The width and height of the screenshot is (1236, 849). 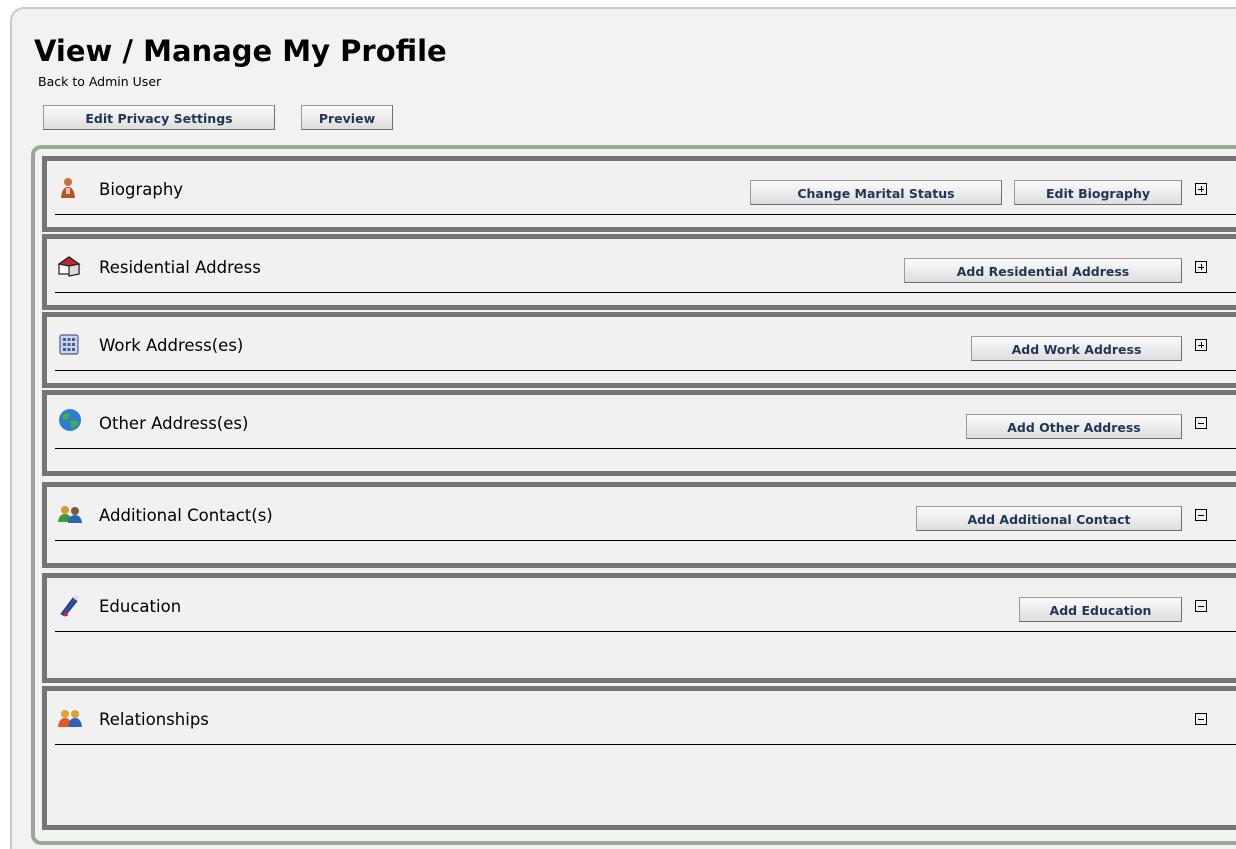 I want to click on add-other-address-button: Add Other Address, so click(x=1074, y=426).